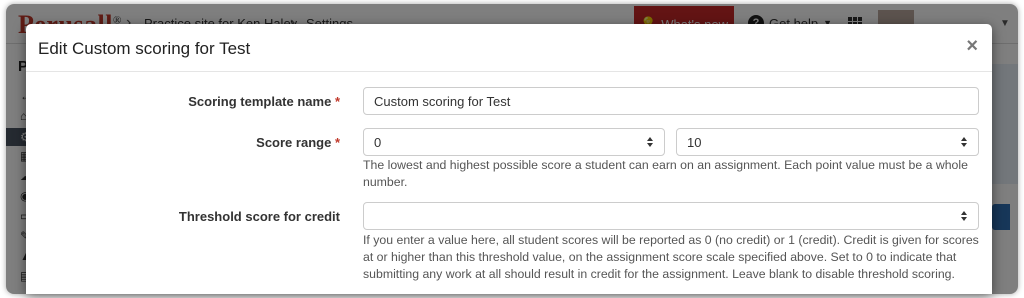 The width and height of the screenshot is (1024, 298). Describe the element at coordinates (671, 101) in the screenshot. I see `template-name-input: Custom scoring for Test` at that location.